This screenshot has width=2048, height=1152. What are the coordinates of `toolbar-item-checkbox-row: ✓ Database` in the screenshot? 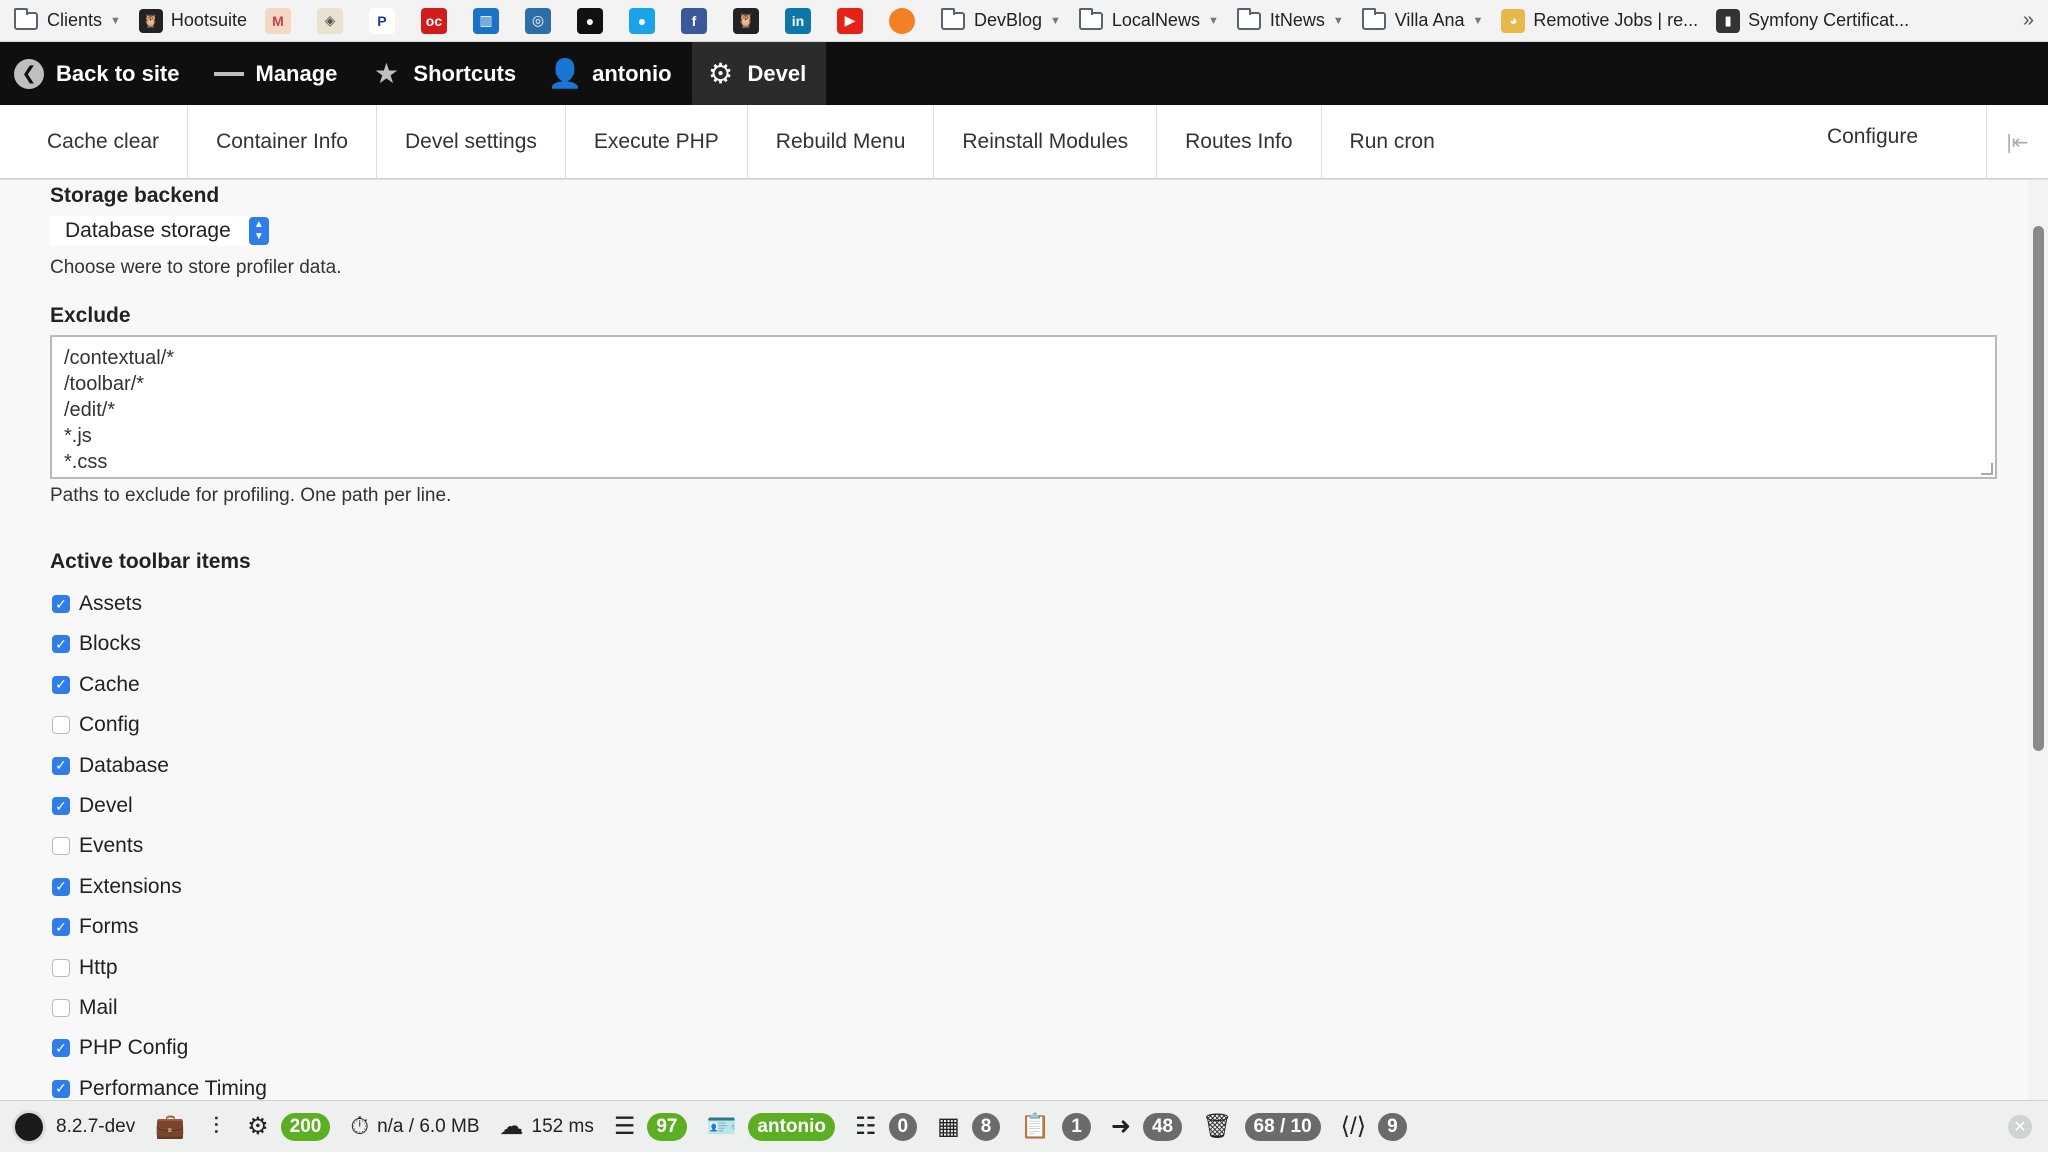 It's located at (110, 766).